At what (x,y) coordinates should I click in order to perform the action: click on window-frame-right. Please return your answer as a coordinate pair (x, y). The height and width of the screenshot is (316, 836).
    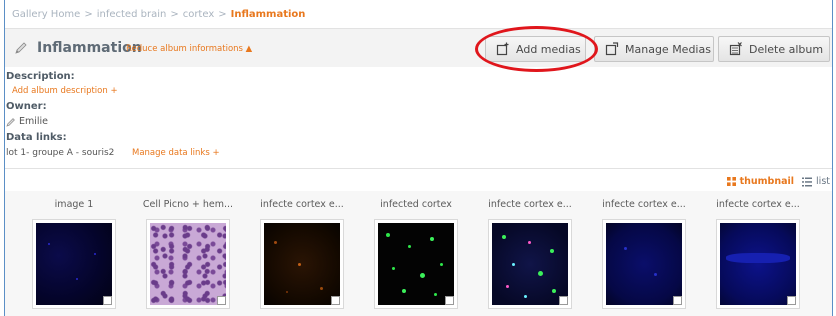
    Looking at the image, I should click on (832, 158).